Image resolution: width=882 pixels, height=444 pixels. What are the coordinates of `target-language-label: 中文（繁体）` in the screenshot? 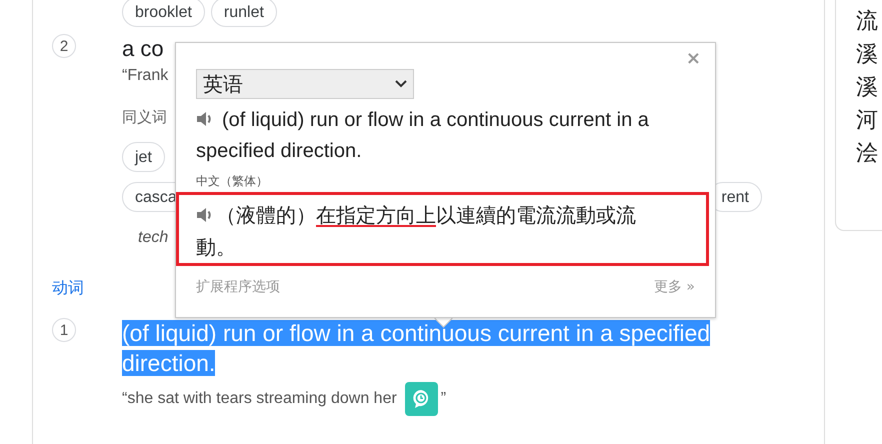 It's located at (232, 181).